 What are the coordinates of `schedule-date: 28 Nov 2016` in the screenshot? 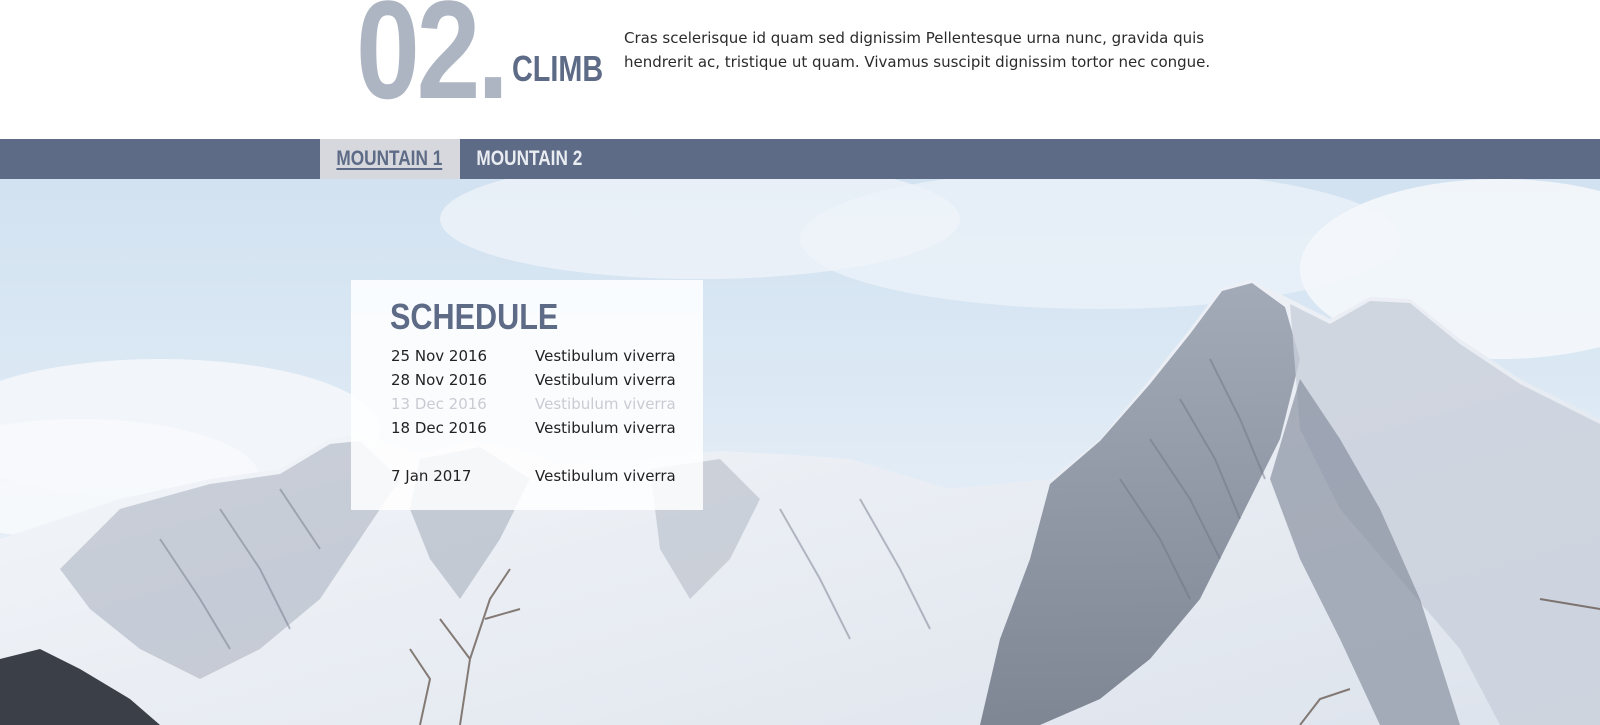 It's located at (439, 380).